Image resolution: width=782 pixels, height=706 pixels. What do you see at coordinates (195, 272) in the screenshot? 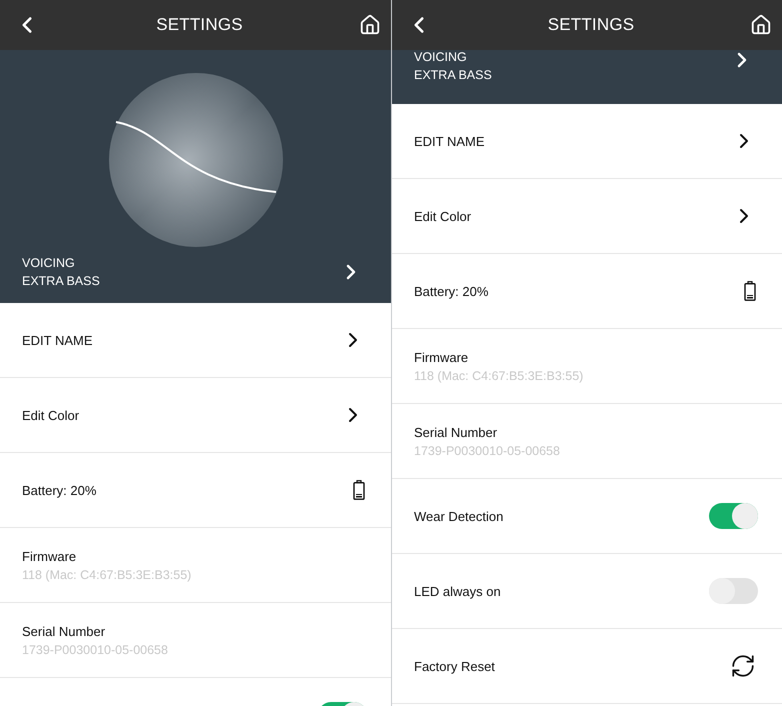
I see `voicing-button: VOICING EXTRA BASS` at bounding box center [195, 272].